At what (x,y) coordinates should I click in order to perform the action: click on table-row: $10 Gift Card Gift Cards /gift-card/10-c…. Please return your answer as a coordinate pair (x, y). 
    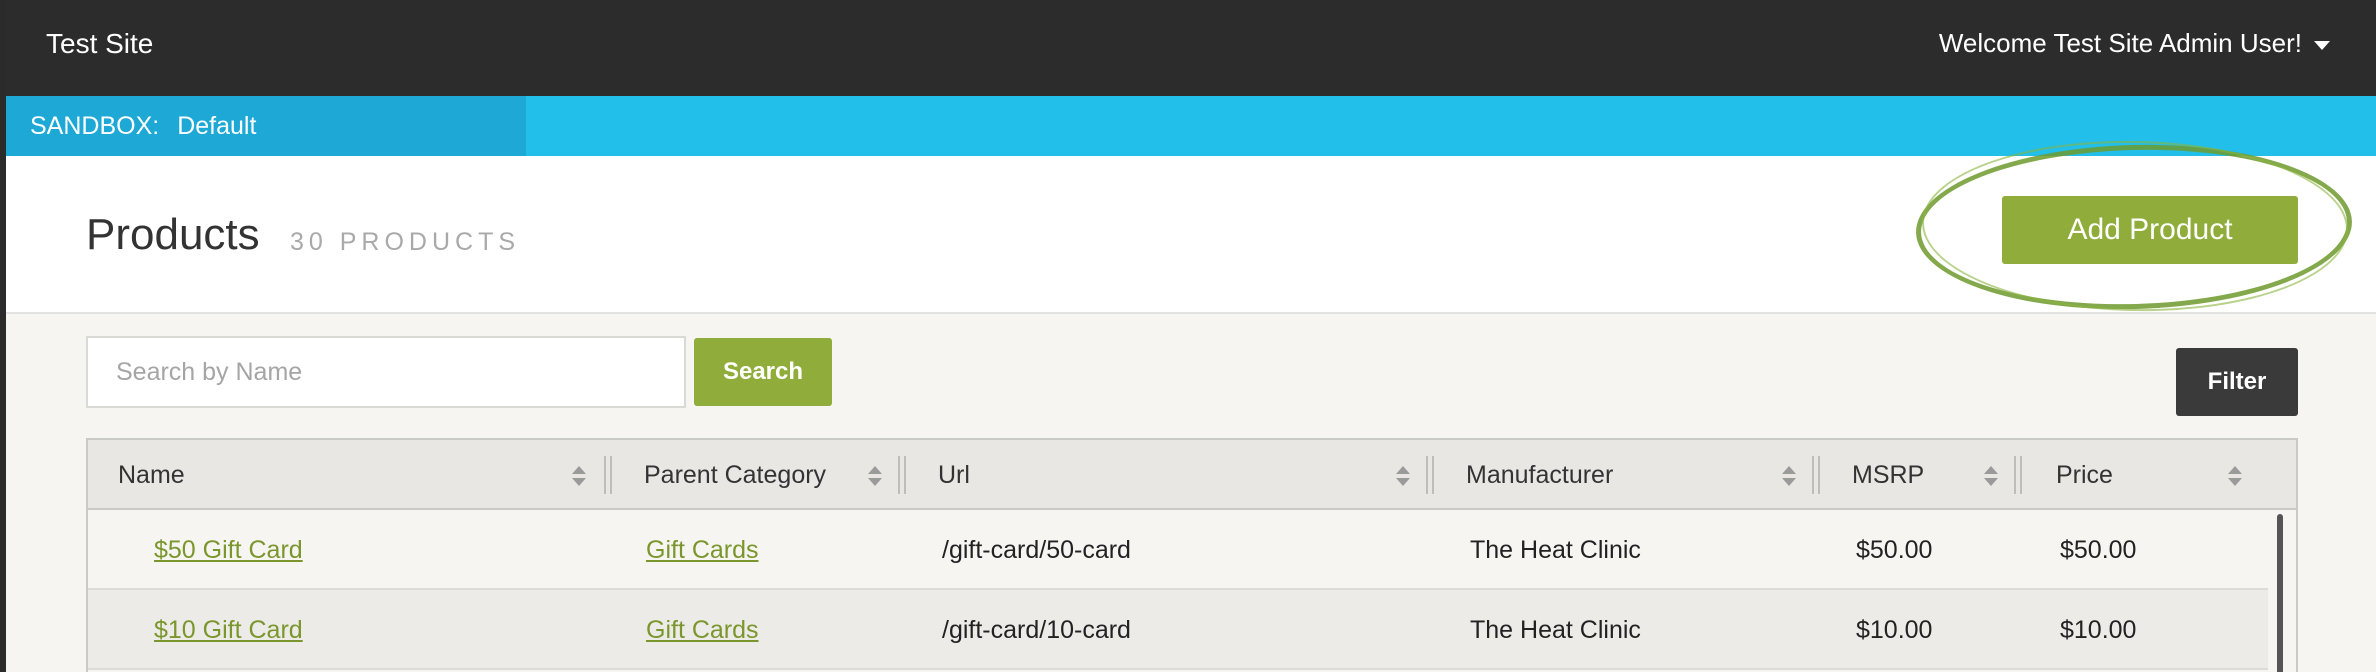
    Looking at the image, I should click on (1178, 630).